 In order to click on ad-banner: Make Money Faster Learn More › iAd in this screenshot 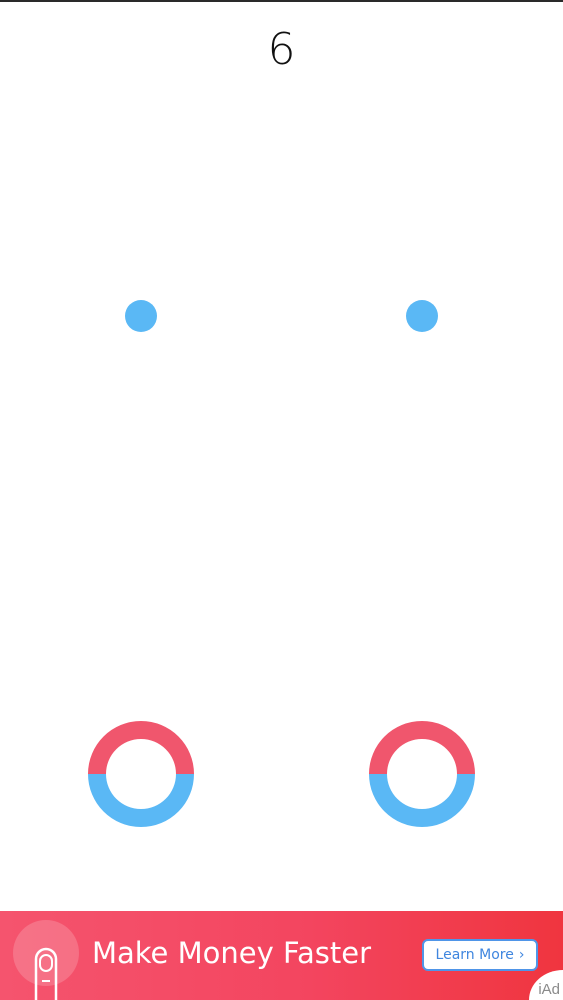, I will do `click(281, 955)`.